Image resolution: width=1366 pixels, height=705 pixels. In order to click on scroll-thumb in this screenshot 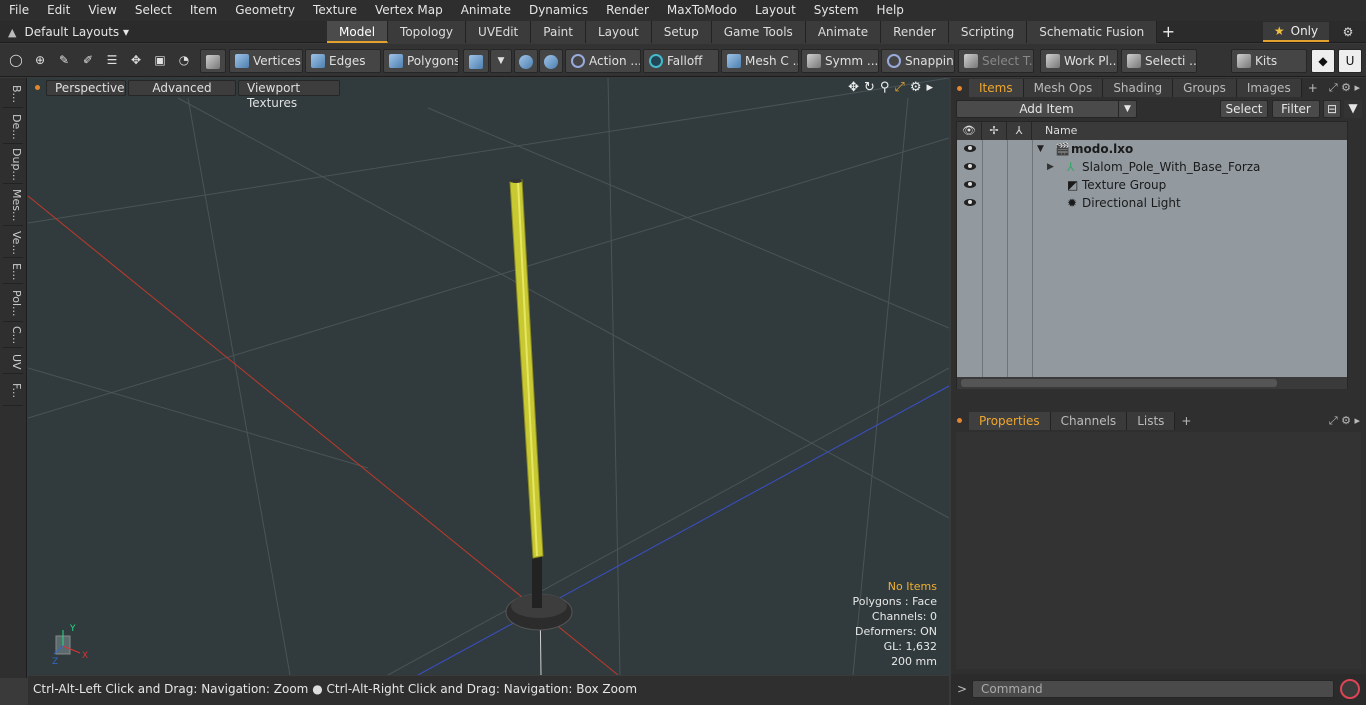, I will do `click(1119, 383)`.